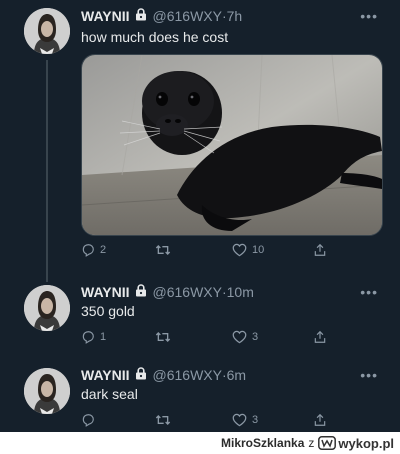 The height and width of the screenshot is (454, 400). What do you see at coordinates (108, 311) in the screenshot?
I see `tweet-text: 350 gold` at bounding box center [108, 311].